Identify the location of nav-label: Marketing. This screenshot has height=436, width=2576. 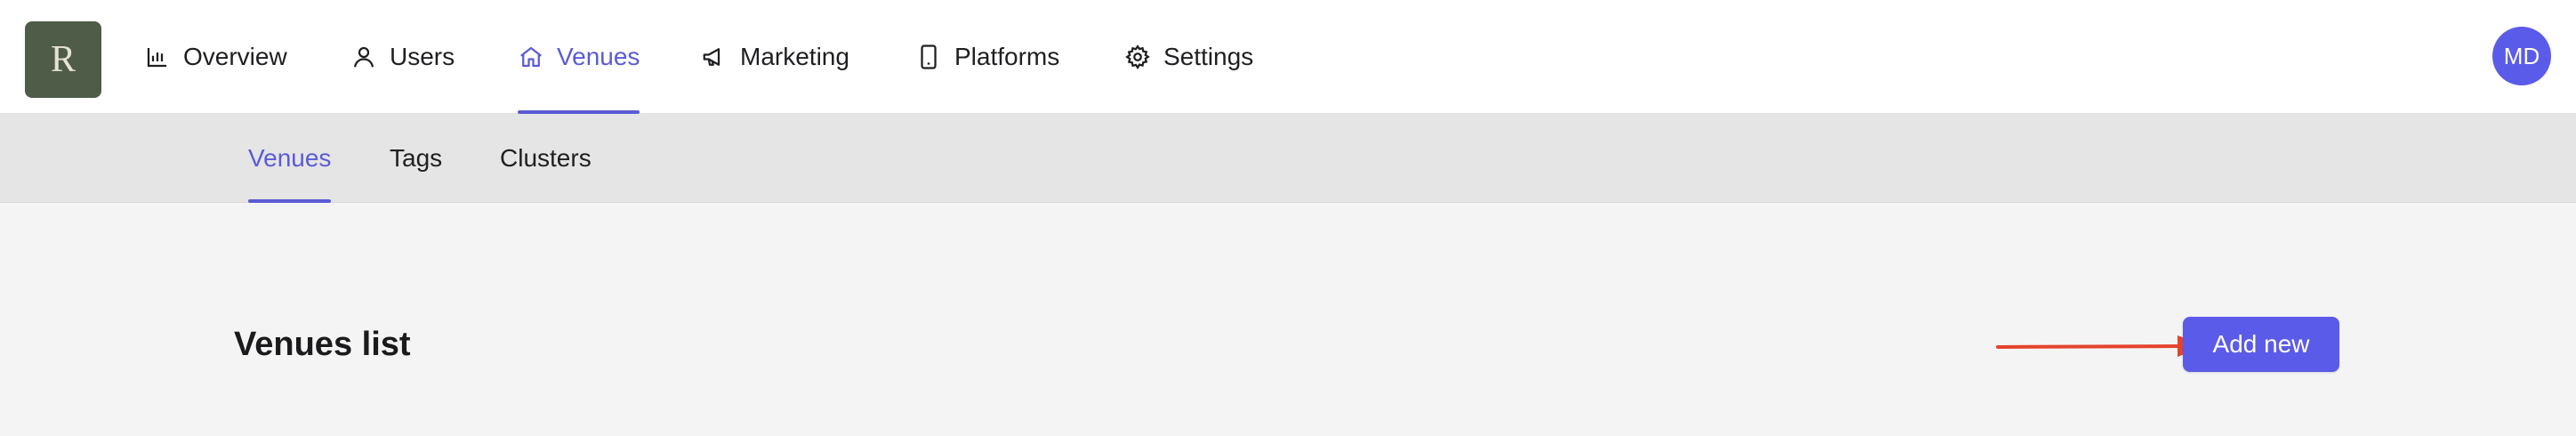
(794, 57).